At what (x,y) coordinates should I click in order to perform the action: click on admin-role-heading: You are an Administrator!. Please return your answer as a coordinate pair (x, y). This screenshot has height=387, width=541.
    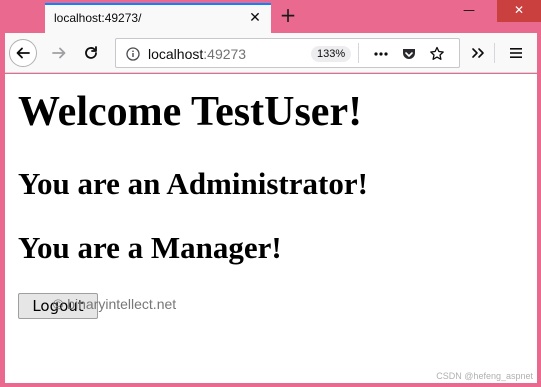
    Looking at the image, I should click on (193, 183).